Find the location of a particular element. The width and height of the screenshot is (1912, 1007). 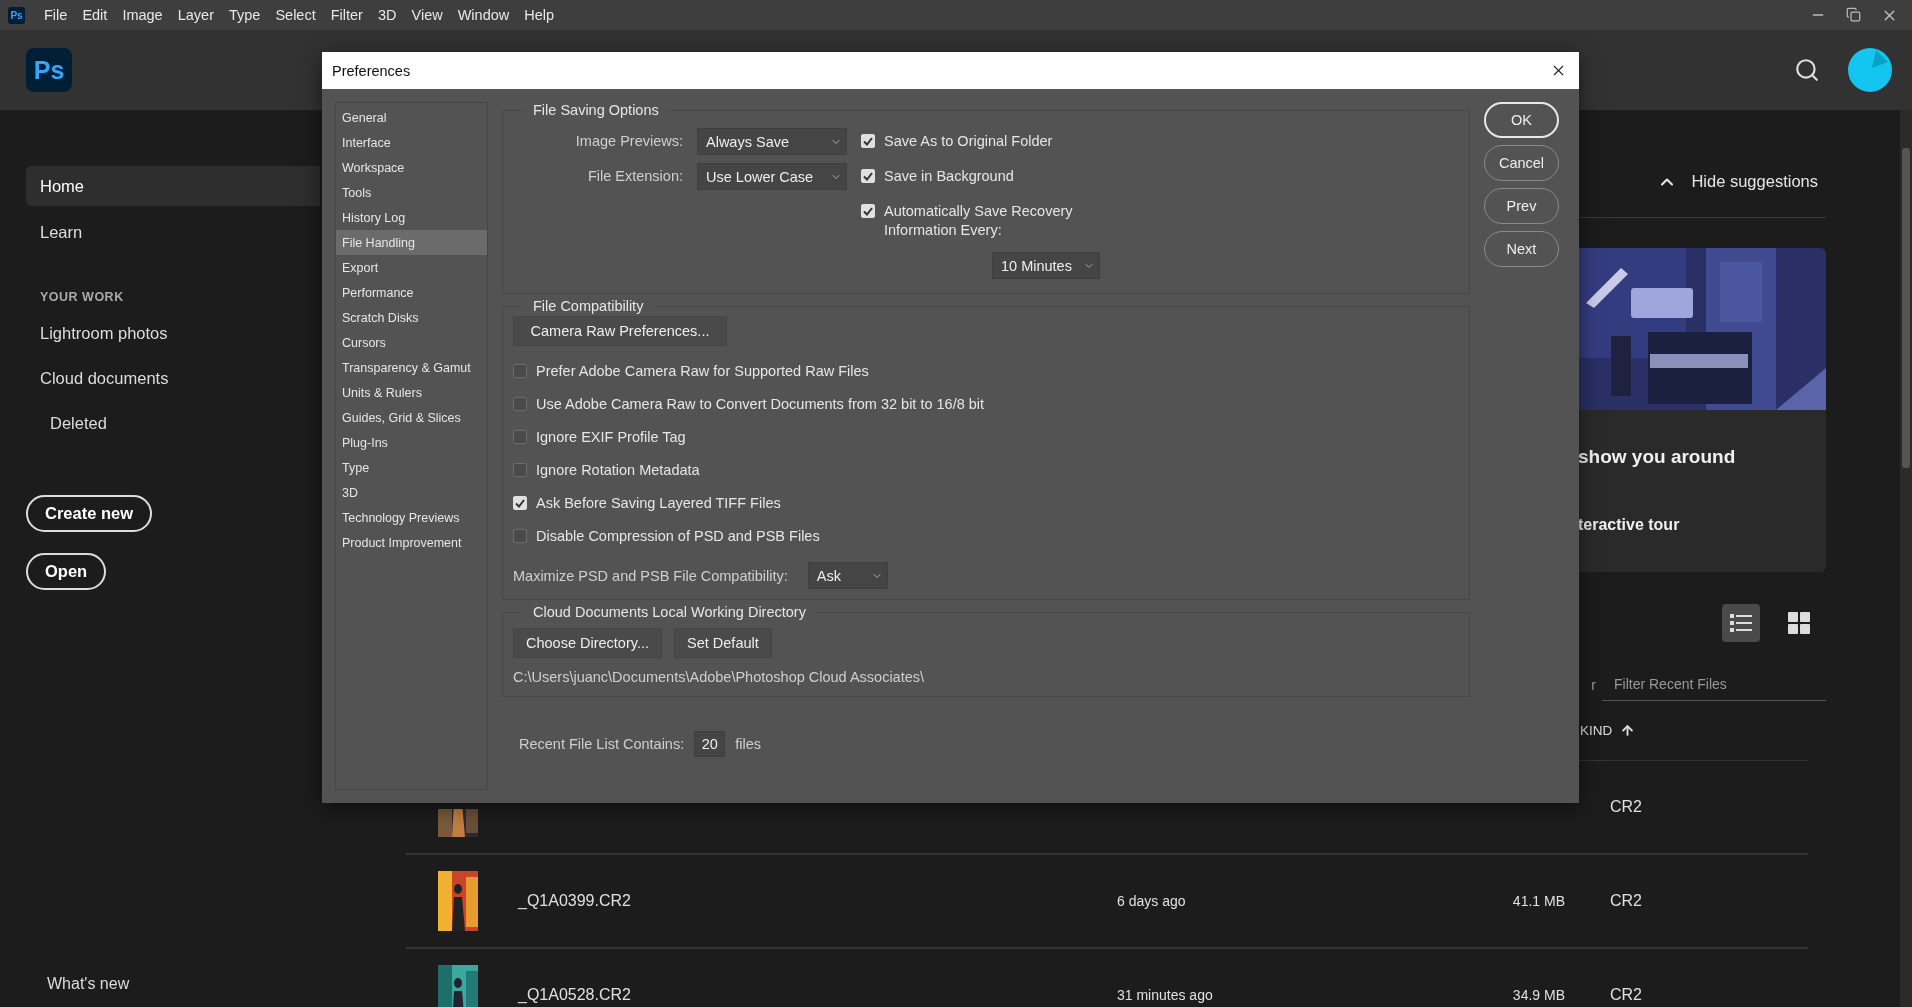

nav-item: Lightroom photos is located at coordinates (173, 336).